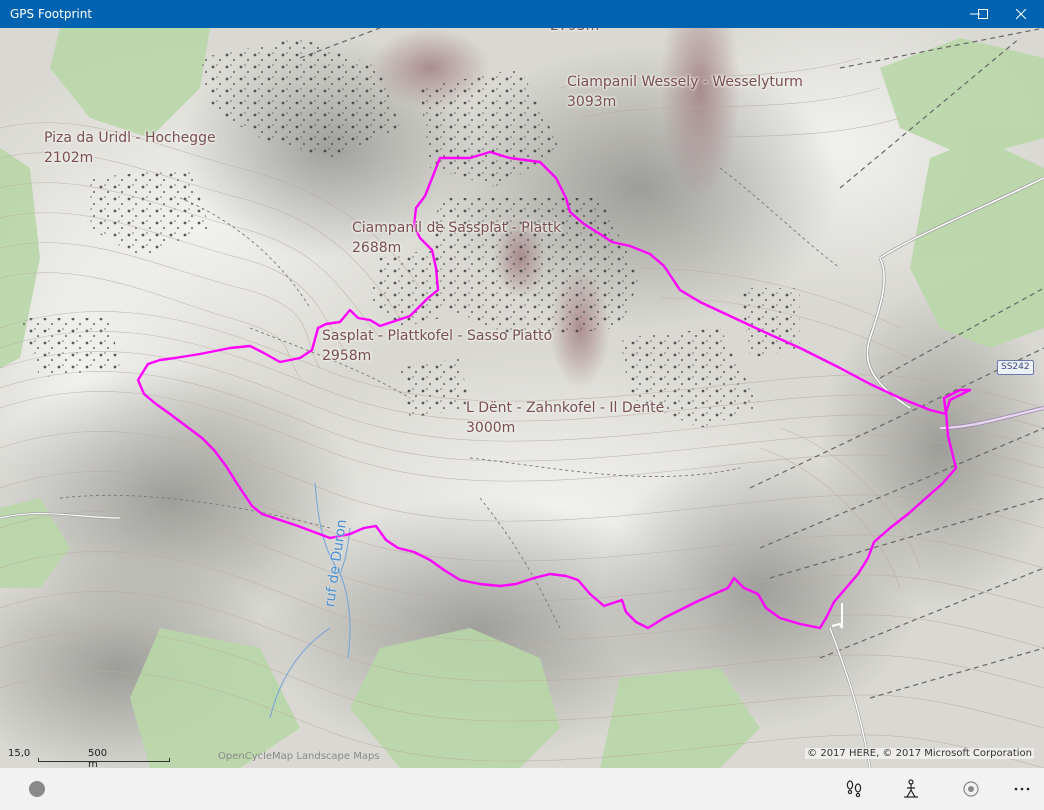 The width and height of the screenshot is (1044, 810). What do you see at coordinates (456, 238) in the screenshot?
I see `map-label-ciampanil-sassplat: Ciampanil de Sassplat - Plattk 2688m` at bounding box center [456, 238].